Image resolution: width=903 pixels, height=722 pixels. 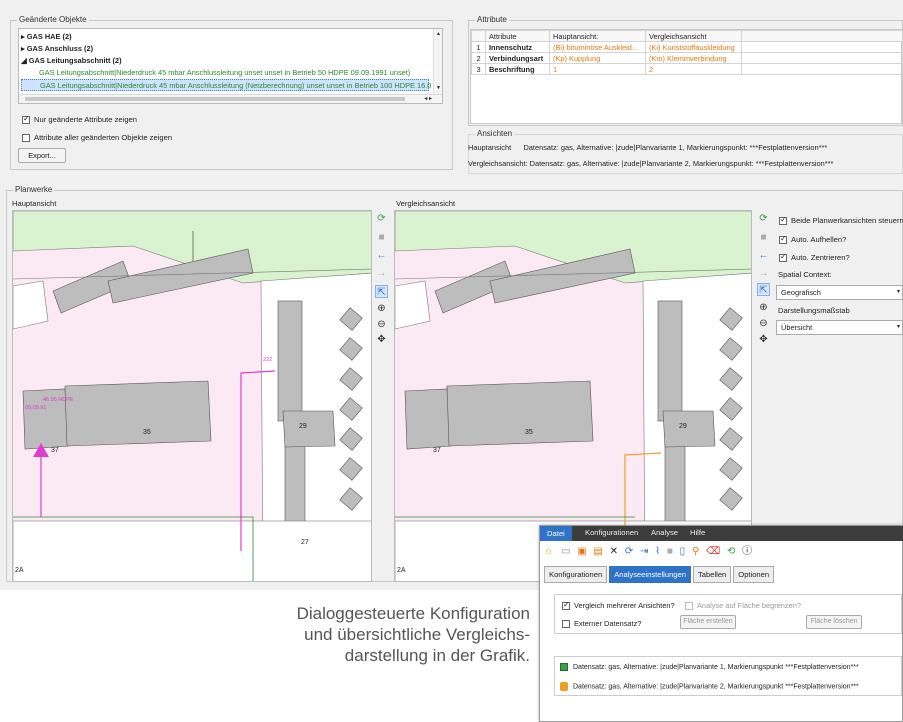 I want to click on delete-icon: ✕, so click(x=614, y=551).